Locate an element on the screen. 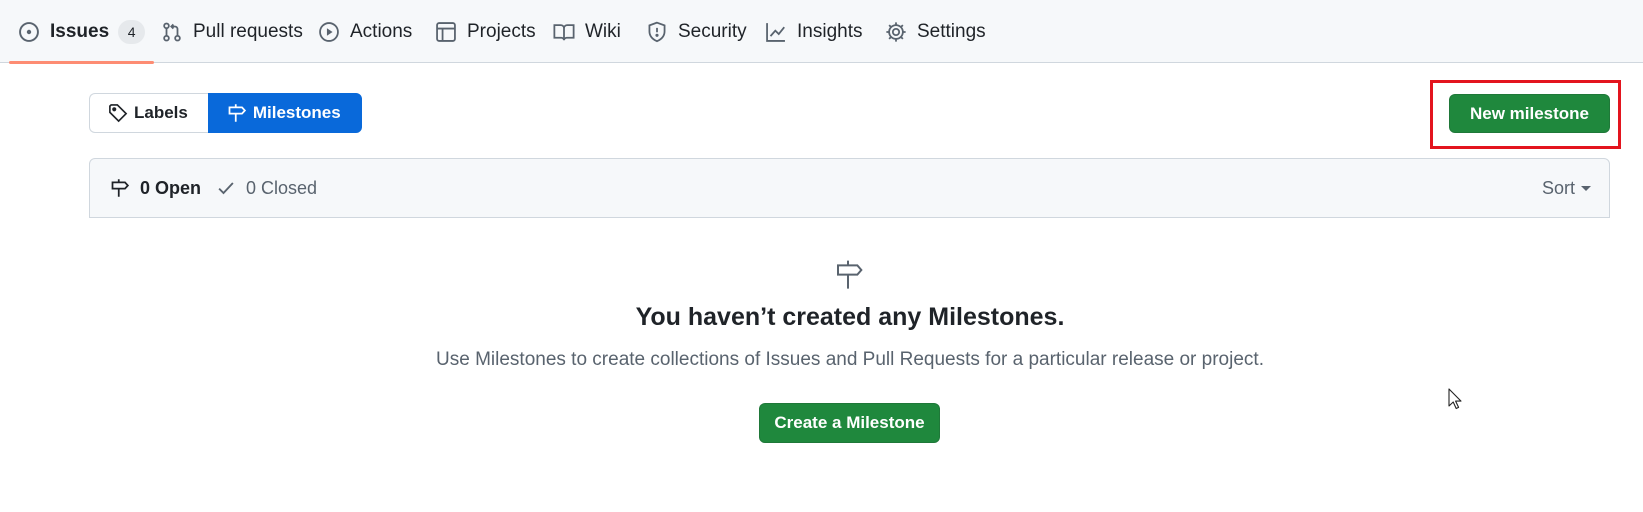  git-pull-request-icon is located at coordinates (172, 32).